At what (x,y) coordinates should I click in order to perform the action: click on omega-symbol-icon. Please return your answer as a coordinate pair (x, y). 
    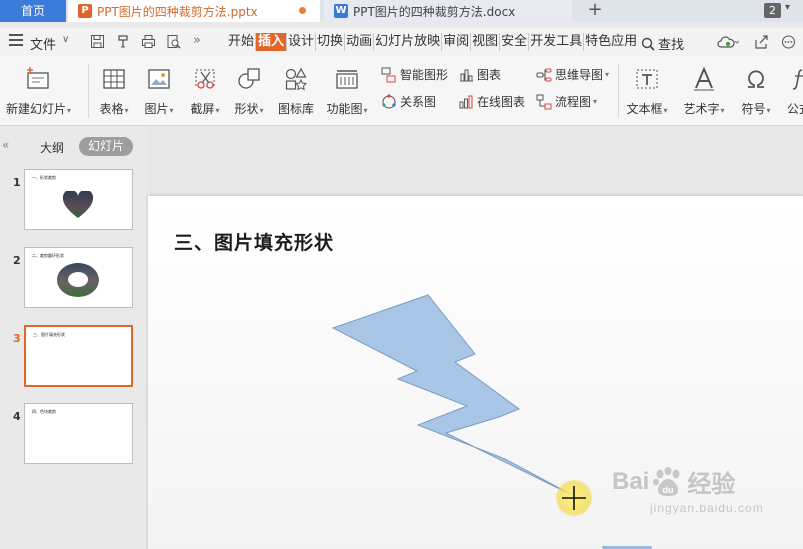
    Looking at the image, I should click on (756, 79).